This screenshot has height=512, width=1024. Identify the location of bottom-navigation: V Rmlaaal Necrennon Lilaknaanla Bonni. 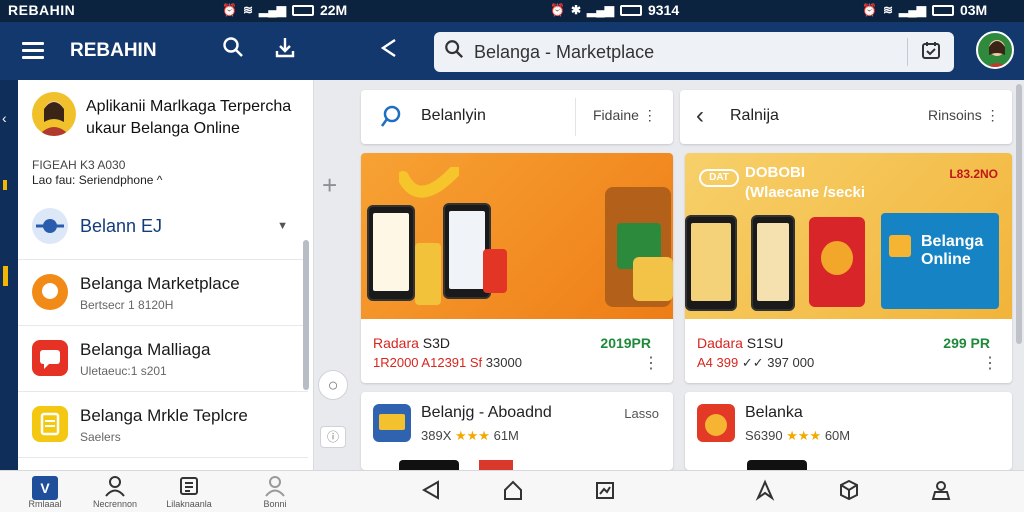
(512, 491).